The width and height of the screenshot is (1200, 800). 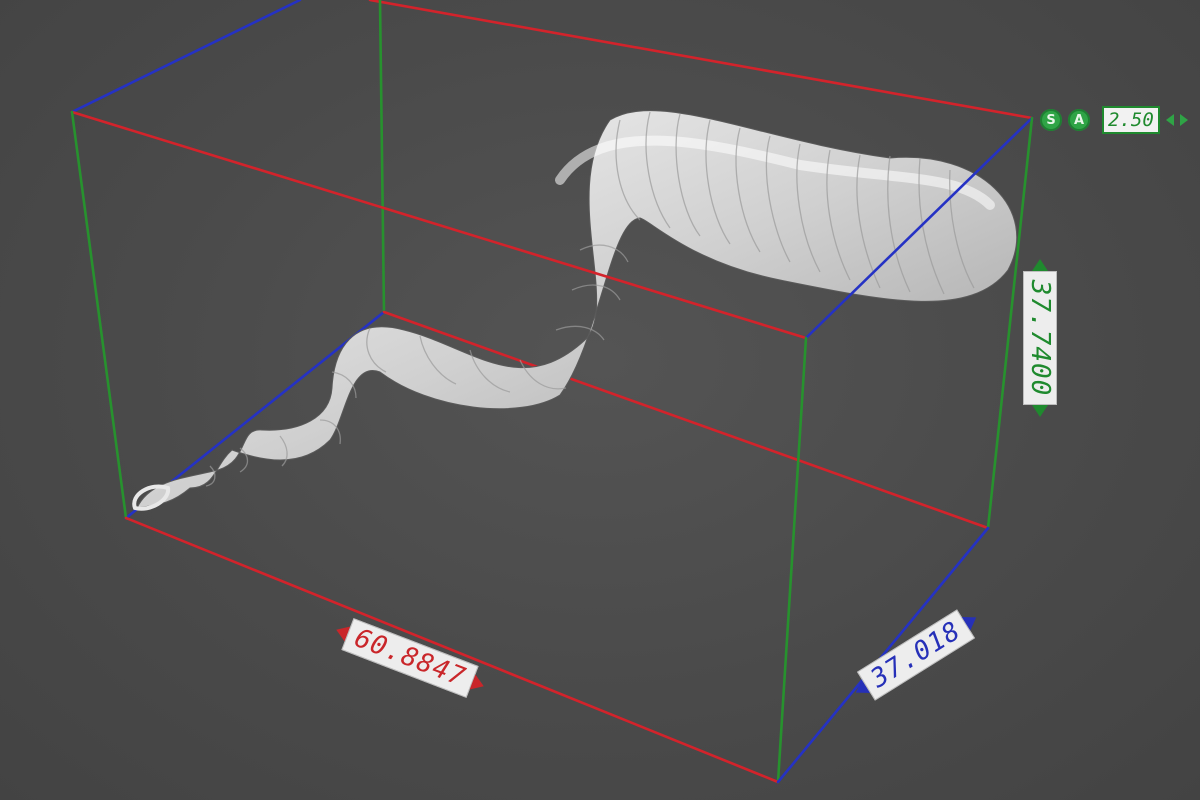 I want to click on box-edge-left-vertical-y, so click(x=99, y=315).